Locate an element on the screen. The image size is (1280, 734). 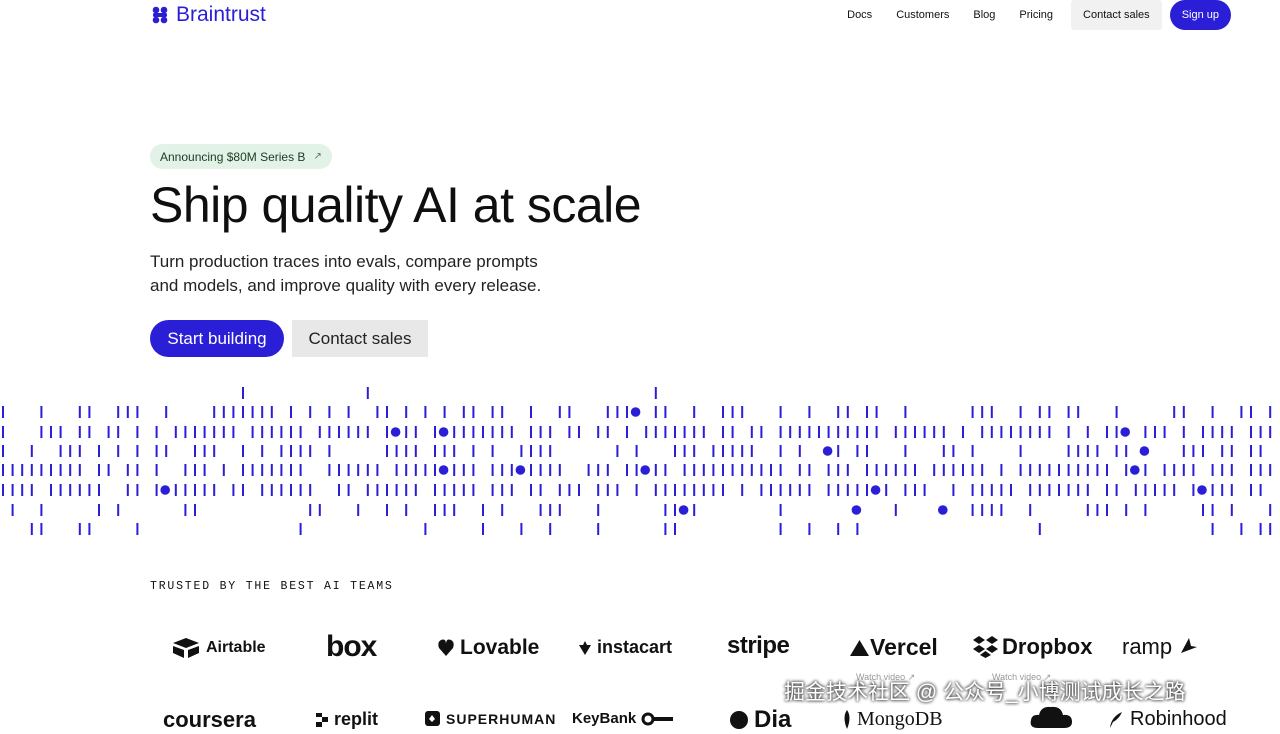
nav-pricing: Pricing is located at coordinates (1036, 15).